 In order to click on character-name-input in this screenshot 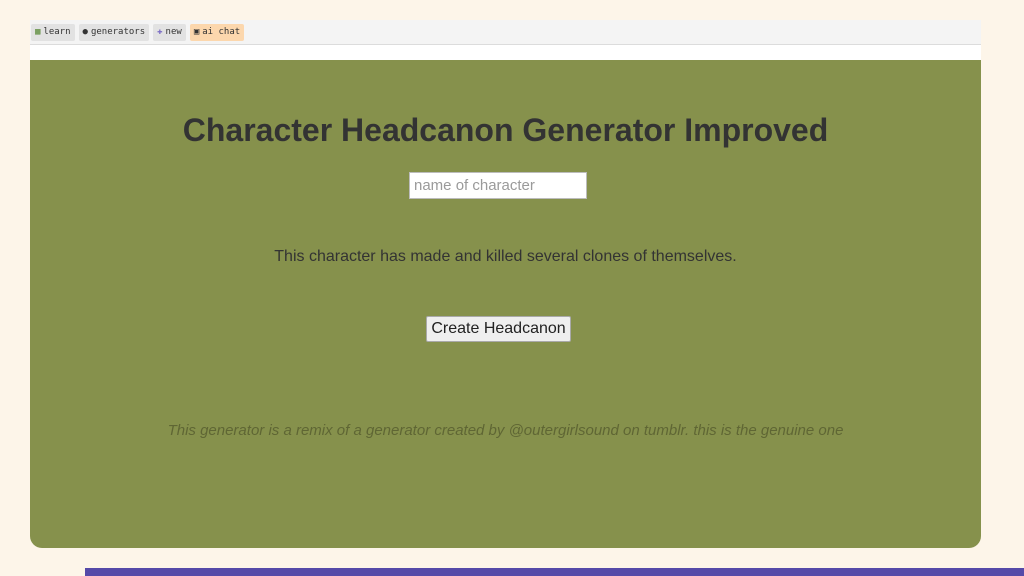, I will do `click(498, 185)`.